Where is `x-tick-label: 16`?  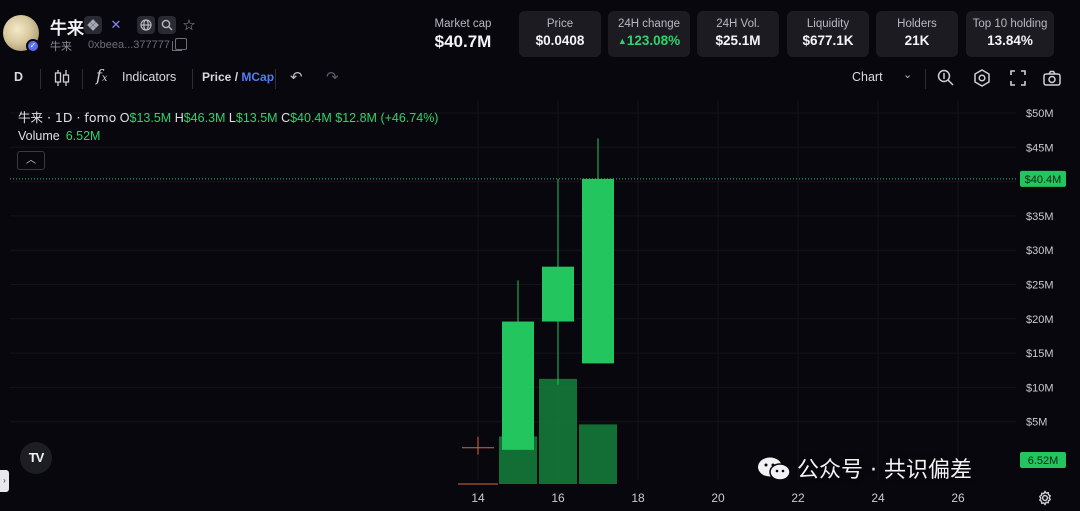 x-tick-label: 16 is located at coordinates (558, 498).